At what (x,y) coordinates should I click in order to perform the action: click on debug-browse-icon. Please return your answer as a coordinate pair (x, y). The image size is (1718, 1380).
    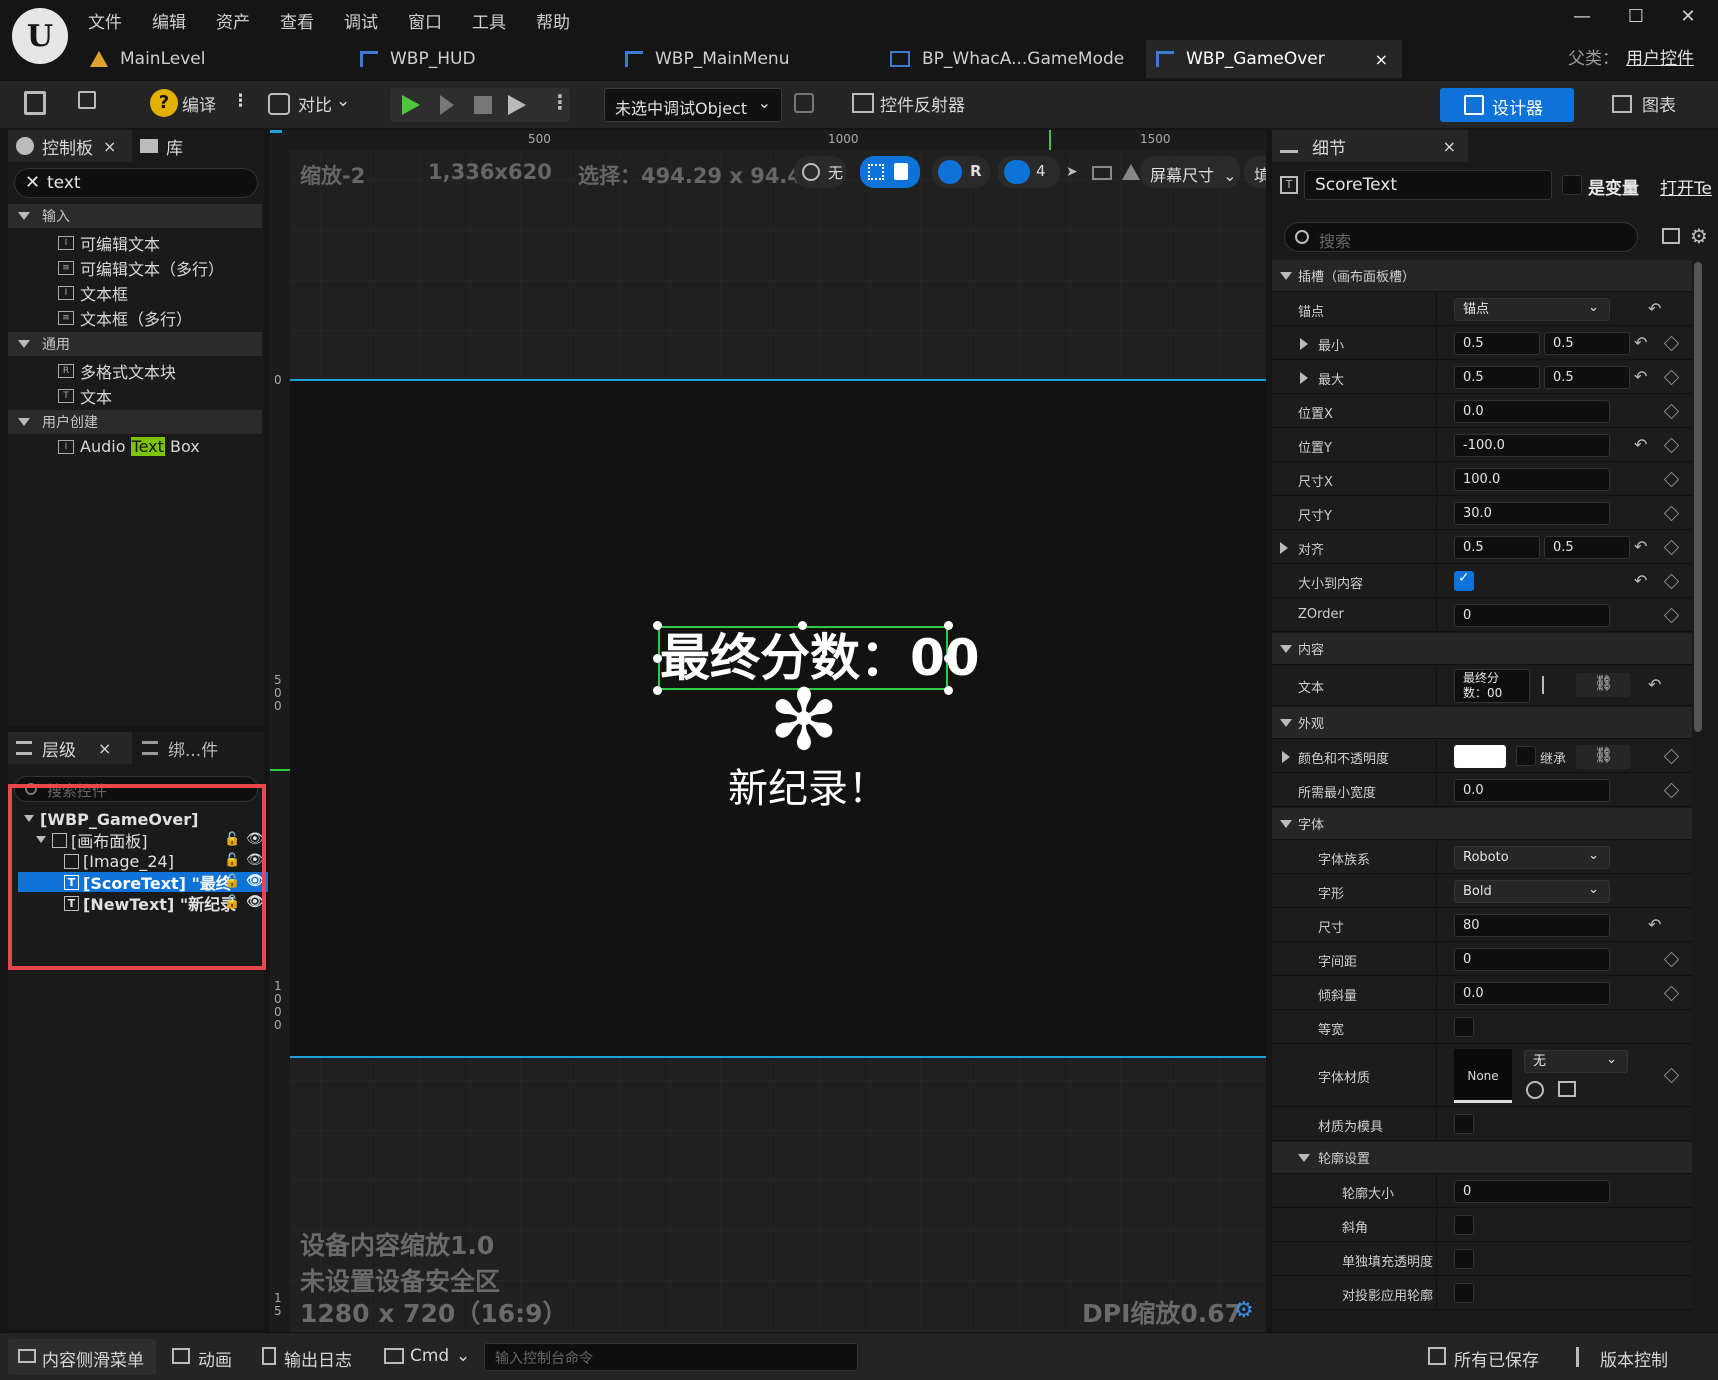
    Looking at the image, I should click on (804, 103).